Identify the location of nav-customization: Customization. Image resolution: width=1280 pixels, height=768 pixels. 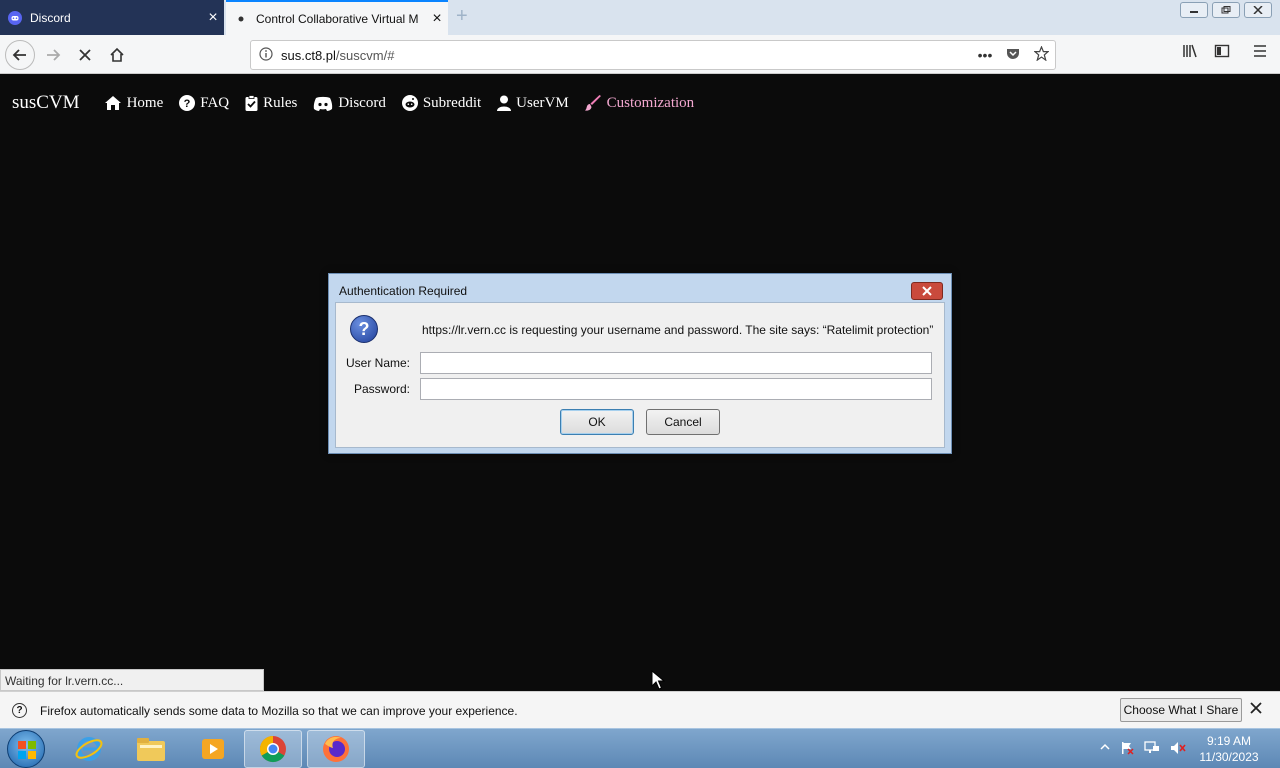
(639, 103).